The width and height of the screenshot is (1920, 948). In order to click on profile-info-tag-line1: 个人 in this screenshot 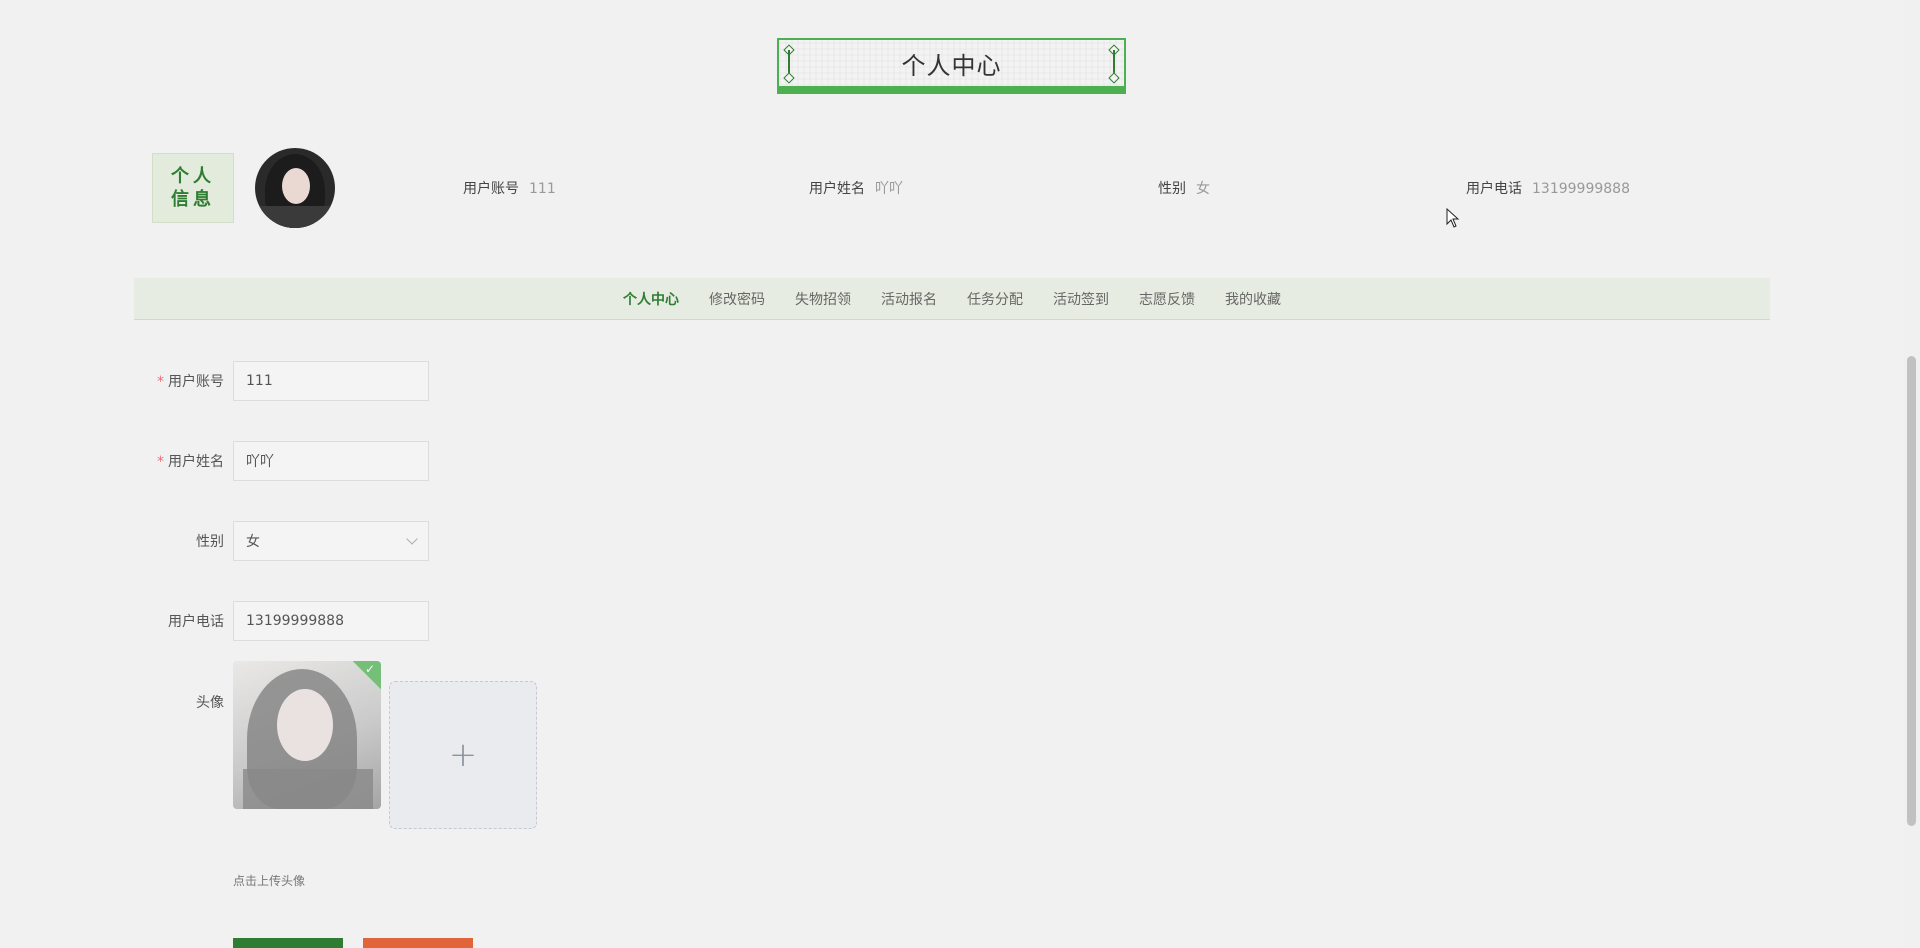, I will do `click(193, 176)`.